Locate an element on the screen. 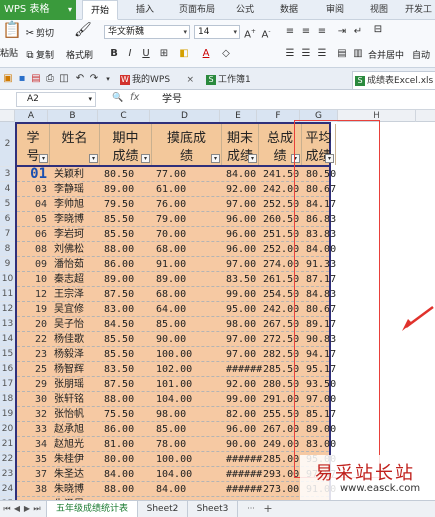  table-cell: 赵承旭 is located at coordinates (78, 429).